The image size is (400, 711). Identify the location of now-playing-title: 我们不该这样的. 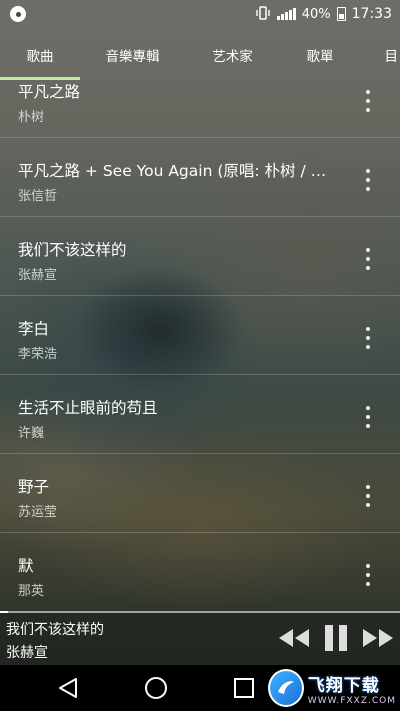
(55, 630).